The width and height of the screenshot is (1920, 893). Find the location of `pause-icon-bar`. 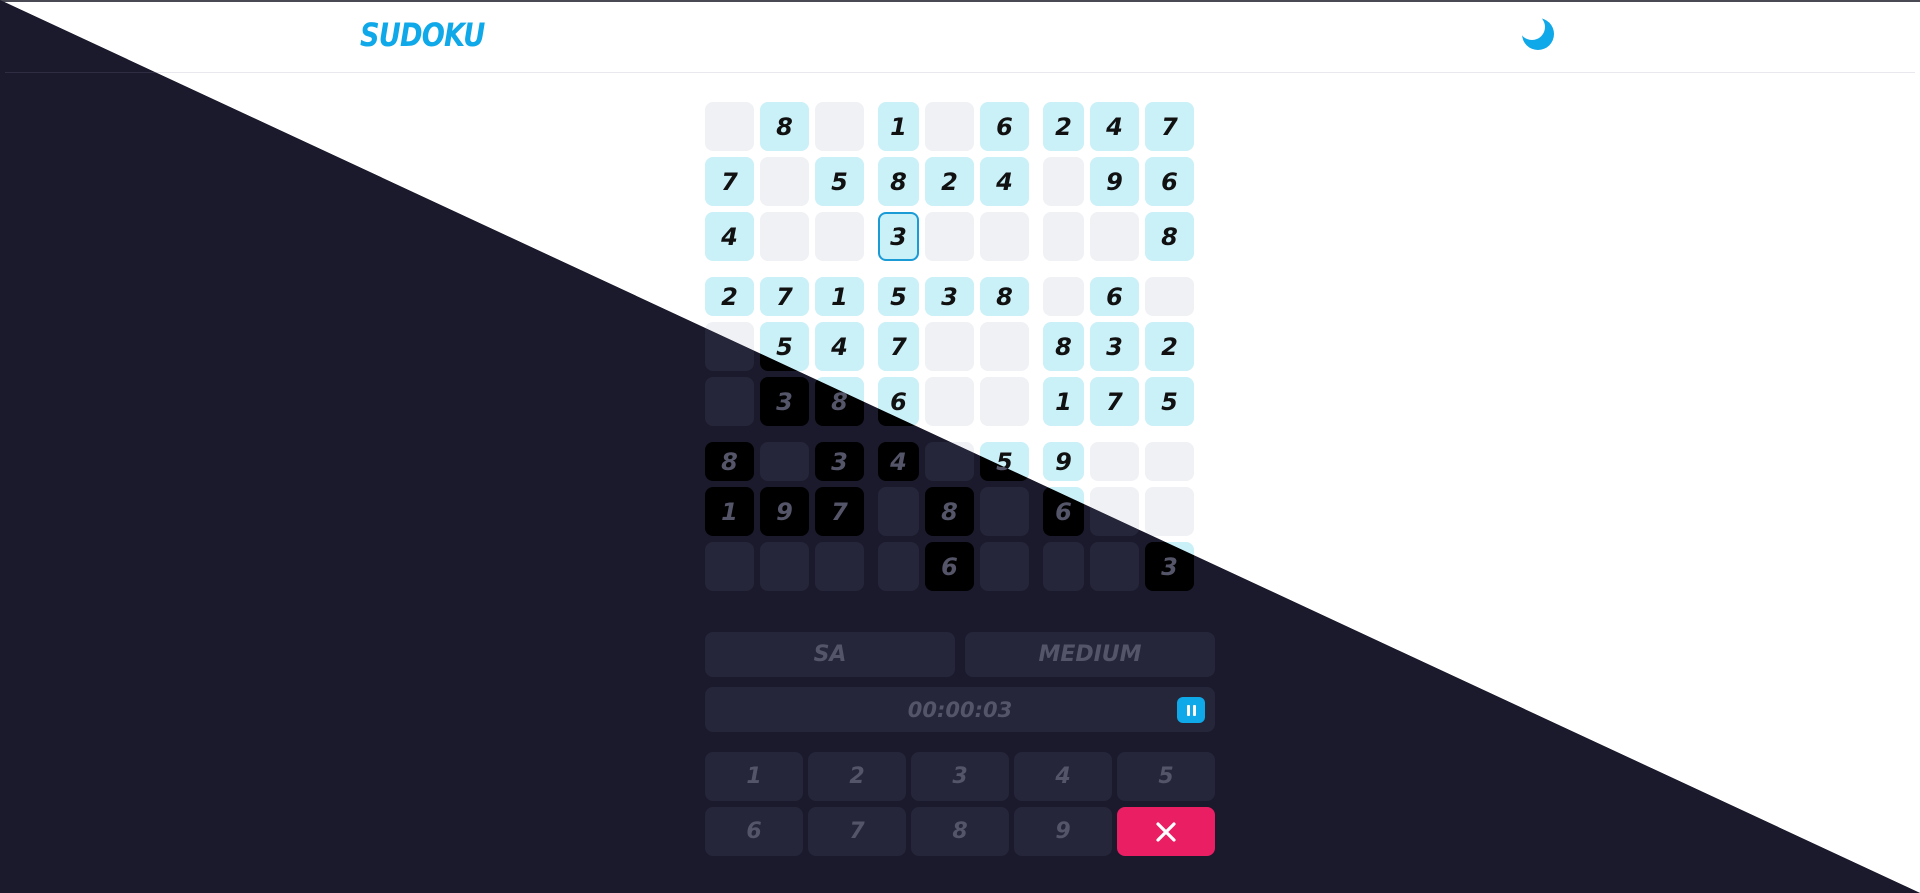

pause-icon-bar is located at coordinates (1194, 710).